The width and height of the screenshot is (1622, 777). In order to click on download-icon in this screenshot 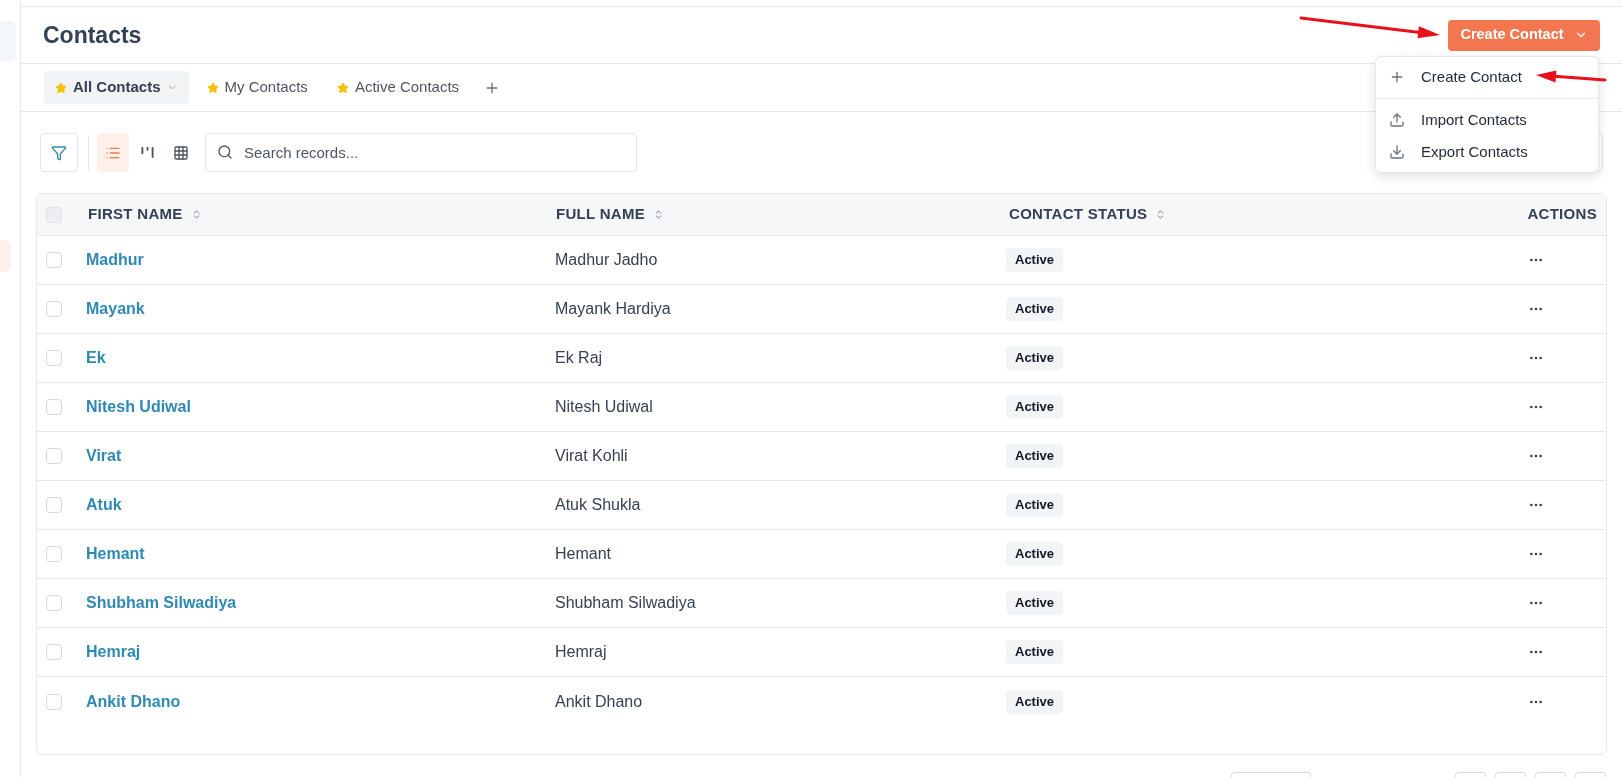, I will do `click(1397, 152)`.